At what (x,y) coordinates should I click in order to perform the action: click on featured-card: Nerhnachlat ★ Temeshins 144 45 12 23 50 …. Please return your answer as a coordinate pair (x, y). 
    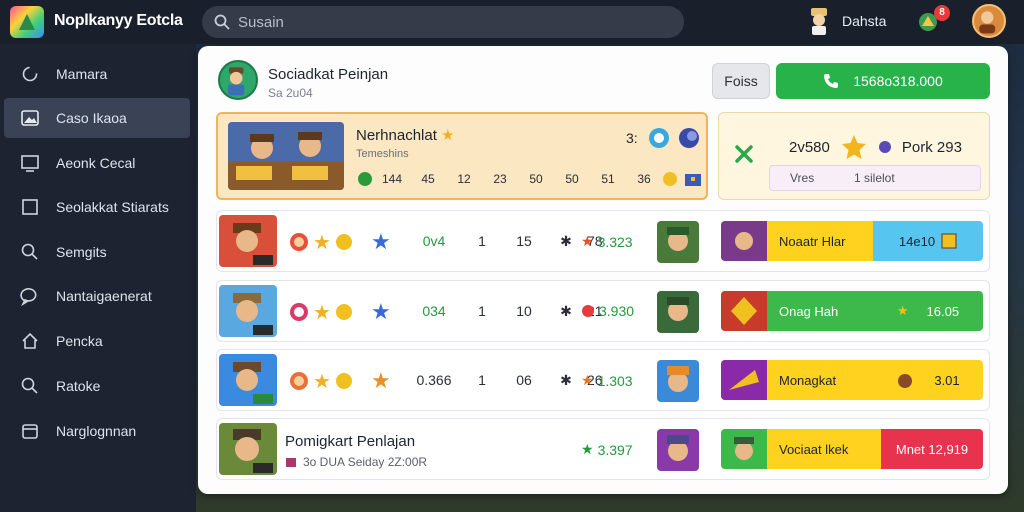
    Looking at the image, I should click on (462, 156).